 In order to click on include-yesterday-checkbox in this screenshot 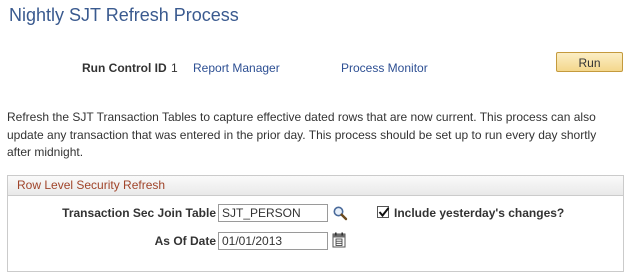, I will do `click(383, 212)`.